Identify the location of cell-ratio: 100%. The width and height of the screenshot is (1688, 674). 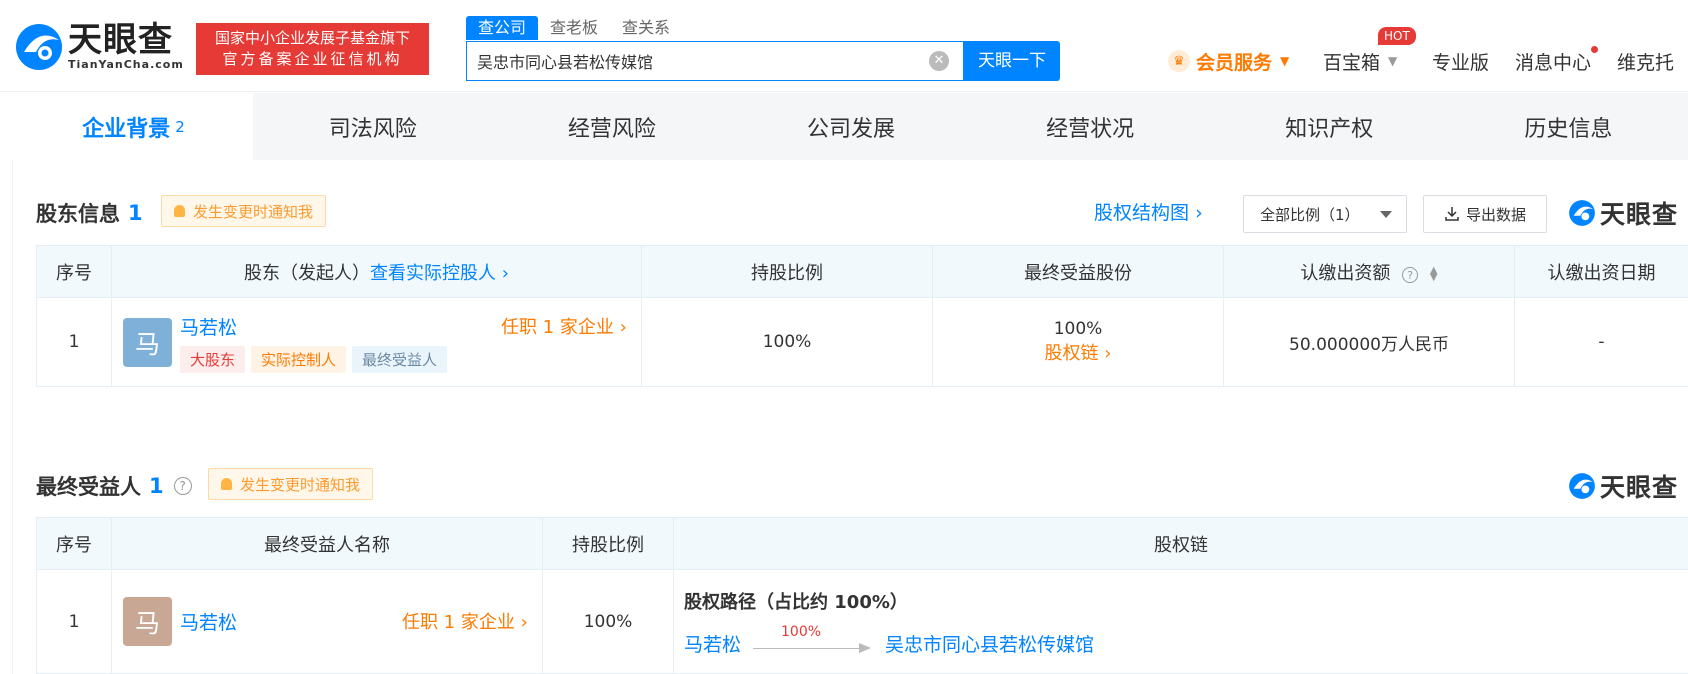
(608, 621).